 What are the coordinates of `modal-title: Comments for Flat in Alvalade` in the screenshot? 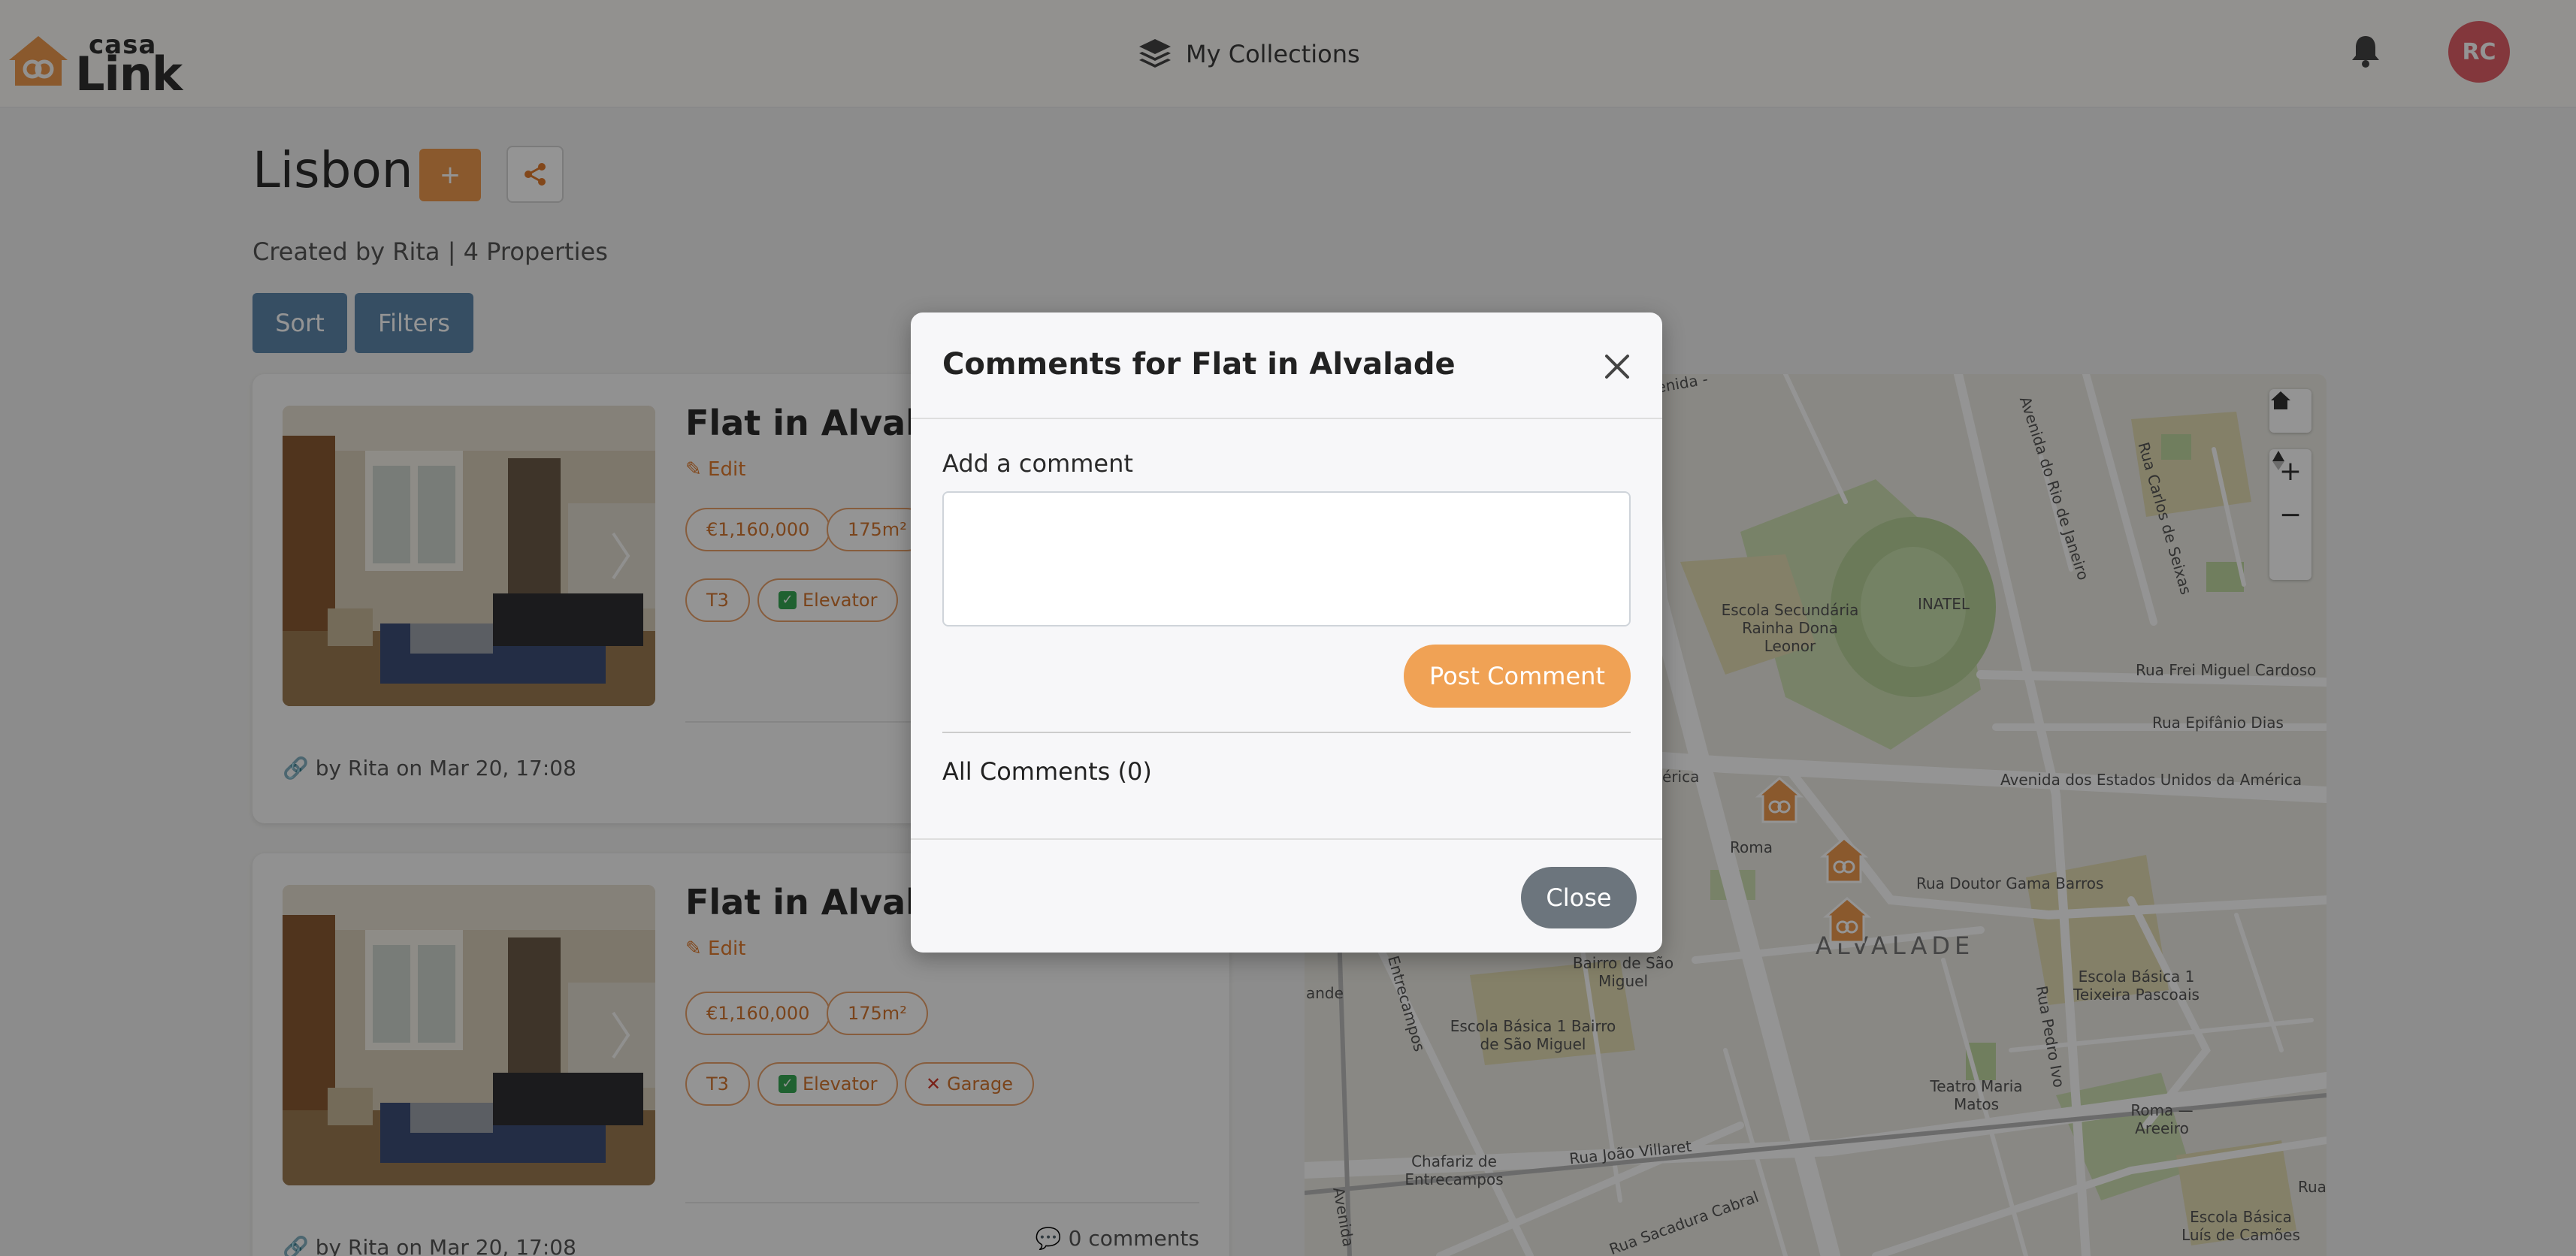 It's located at (1199, 364).